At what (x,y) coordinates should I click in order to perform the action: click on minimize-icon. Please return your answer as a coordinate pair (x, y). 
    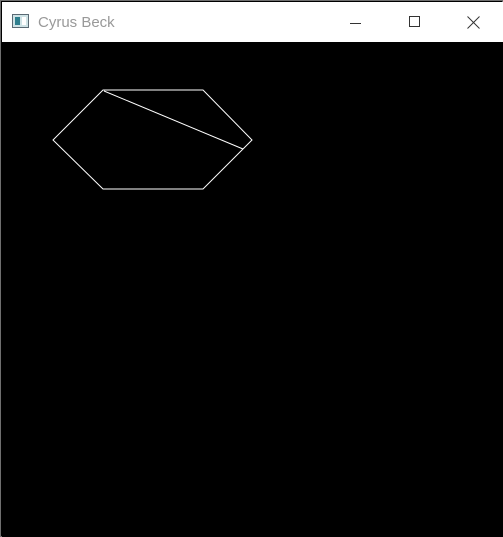
    Looking at the image, I should click on (355, 23).